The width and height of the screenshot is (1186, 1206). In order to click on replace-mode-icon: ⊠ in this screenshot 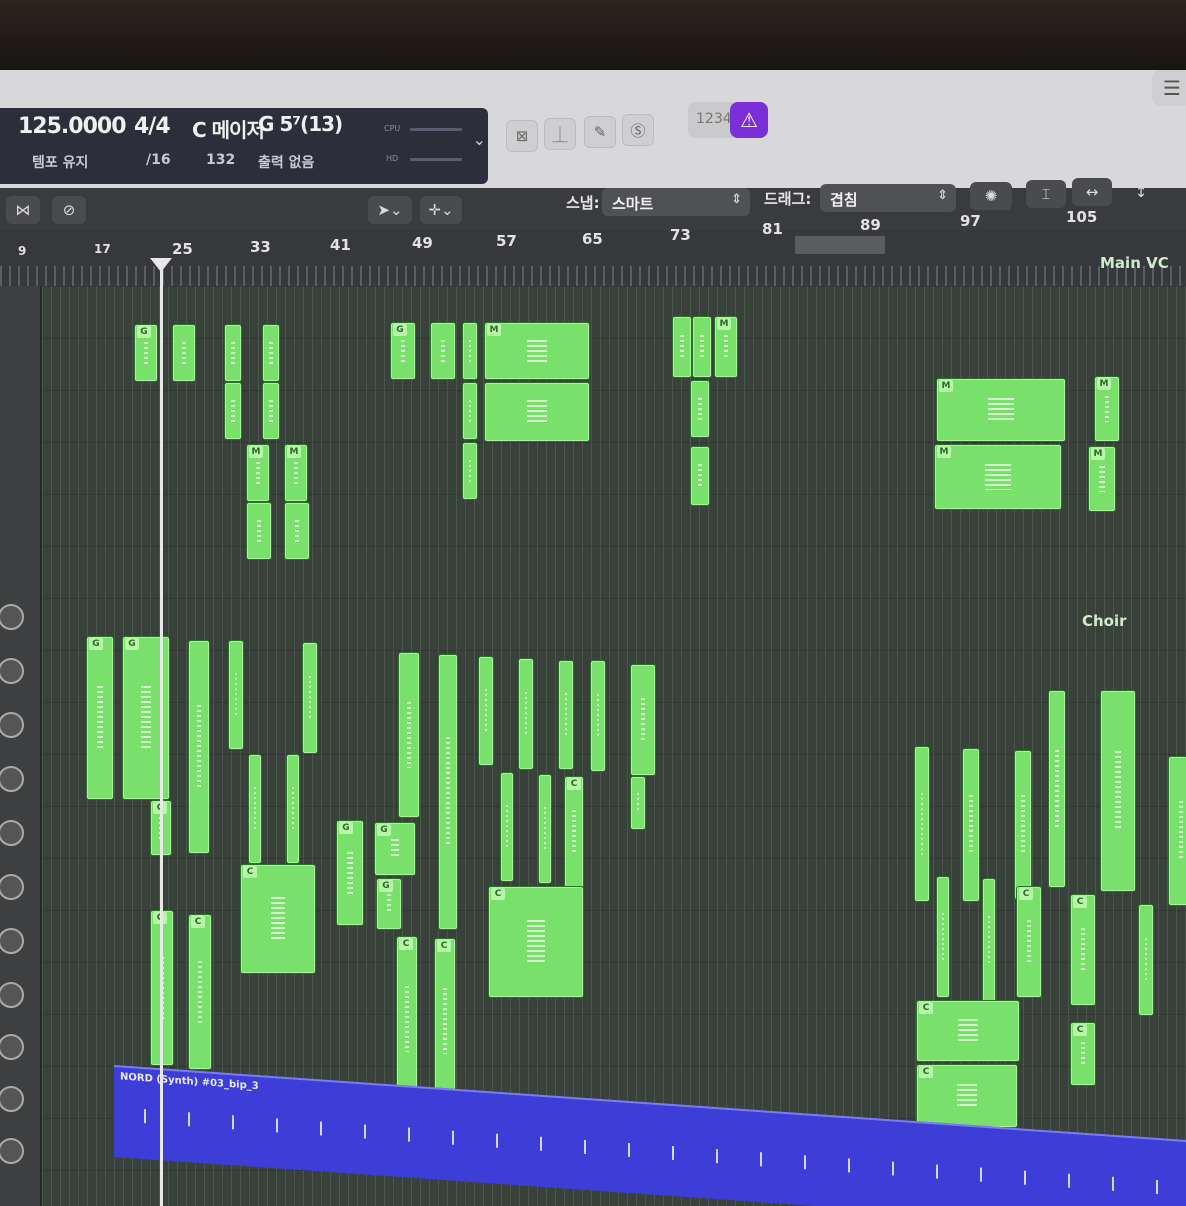, I will do `click(522, 136)`.